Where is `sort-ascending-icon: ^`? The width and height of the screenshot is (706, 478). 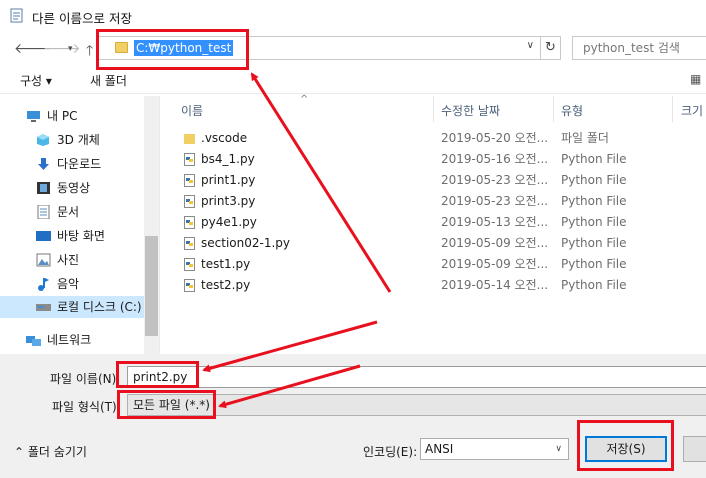 sort-ascending-icon: ^ is located at coordinates (304, 99).